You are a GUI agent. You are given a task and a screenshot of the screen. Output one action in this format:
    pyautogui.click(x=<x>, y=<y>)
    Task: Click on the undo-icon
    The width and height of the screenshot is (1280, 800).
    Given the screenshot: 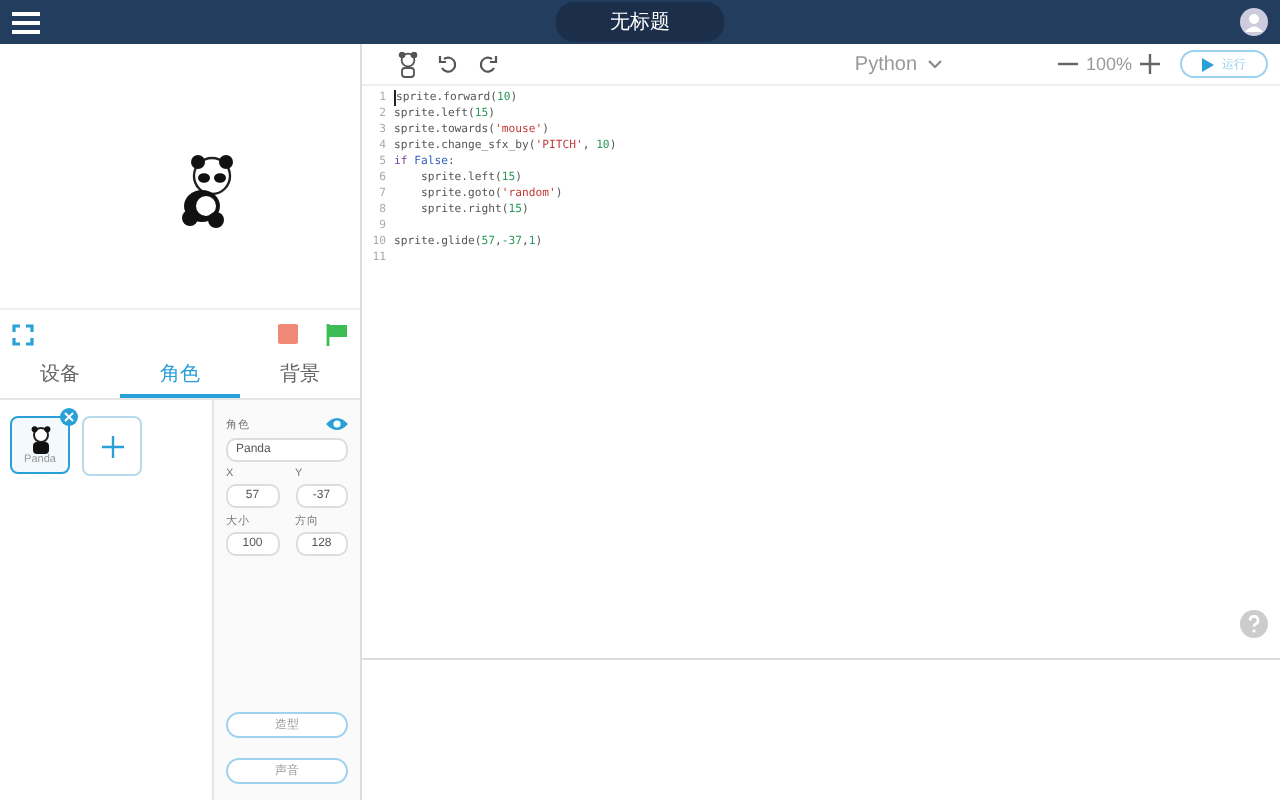 What is the action you would take?
    pyautogui.click(x=448, y=64)
    